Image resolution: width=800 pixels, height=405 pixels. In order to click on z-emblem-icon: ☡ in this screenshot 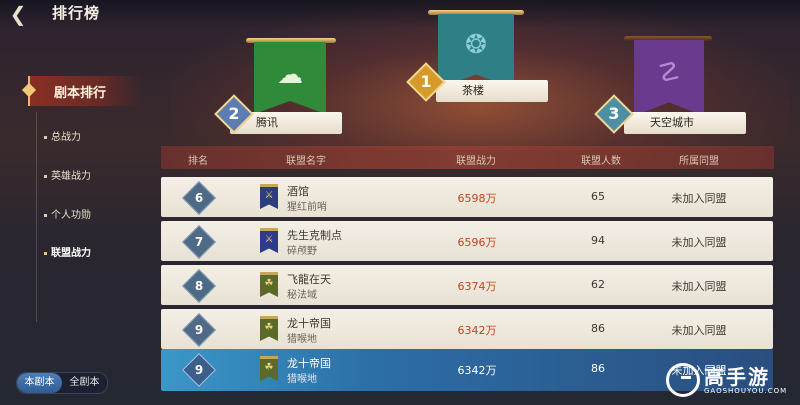, I will do `click(669, 73)`.